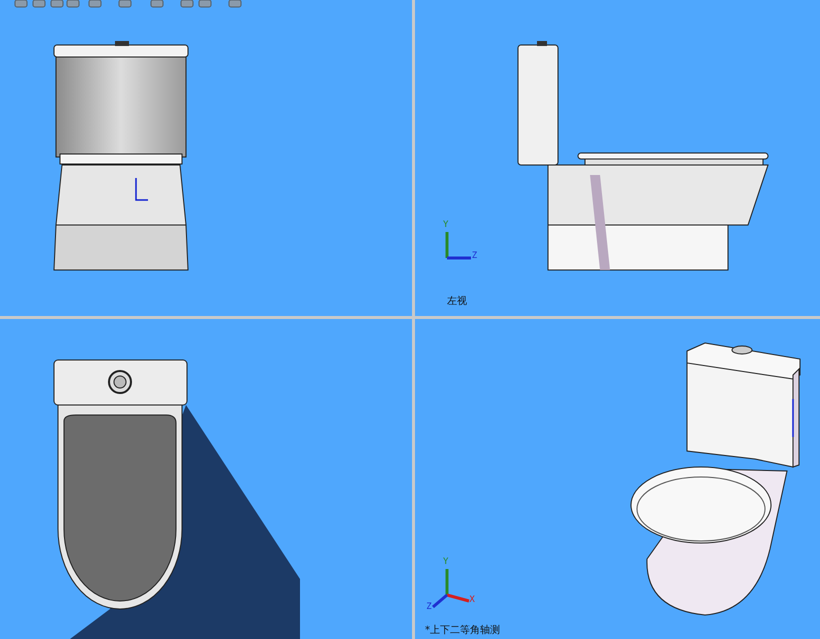  What do you see at coordinates (462, 631) in the screenshot?
I see `view-label: *上下二等角轴测` at bounding box center [462, 631].